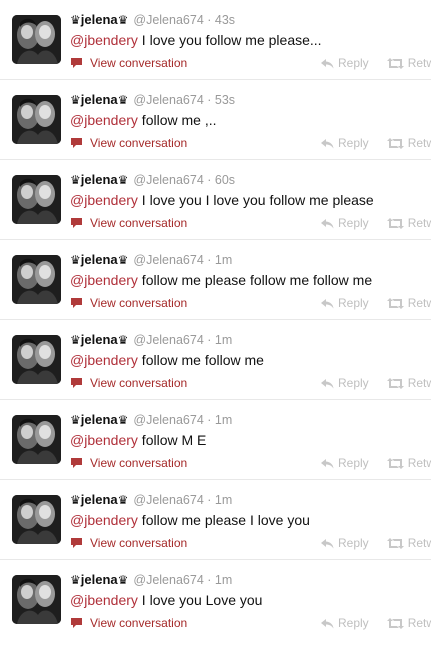 This screenshot has height=646, width=431. Describe the element at coordinates (139, 383) in the screenshot. I see `view-conversation-label: View conversation` at that location.